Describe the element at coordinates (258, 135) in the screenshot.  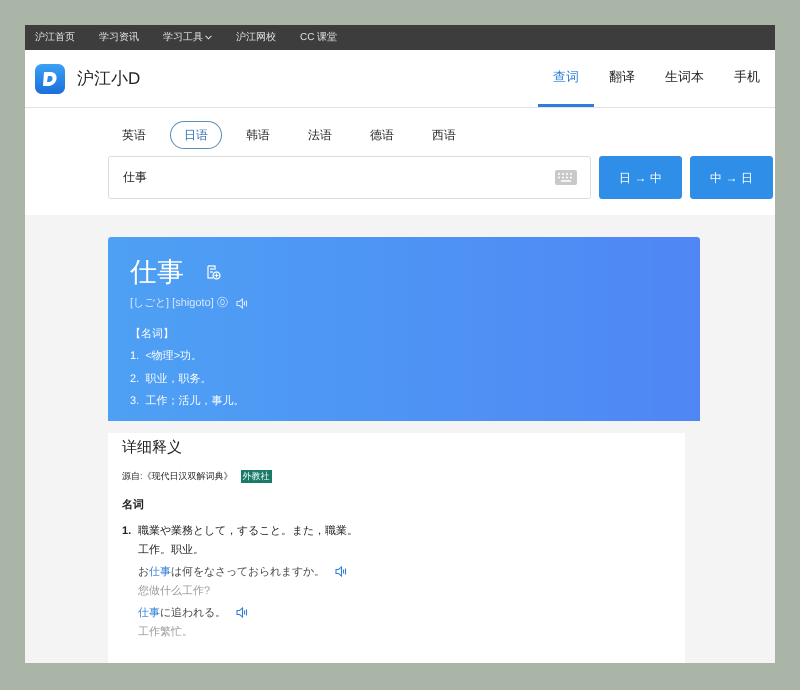
I see `language-tab: 韩语` at that location.